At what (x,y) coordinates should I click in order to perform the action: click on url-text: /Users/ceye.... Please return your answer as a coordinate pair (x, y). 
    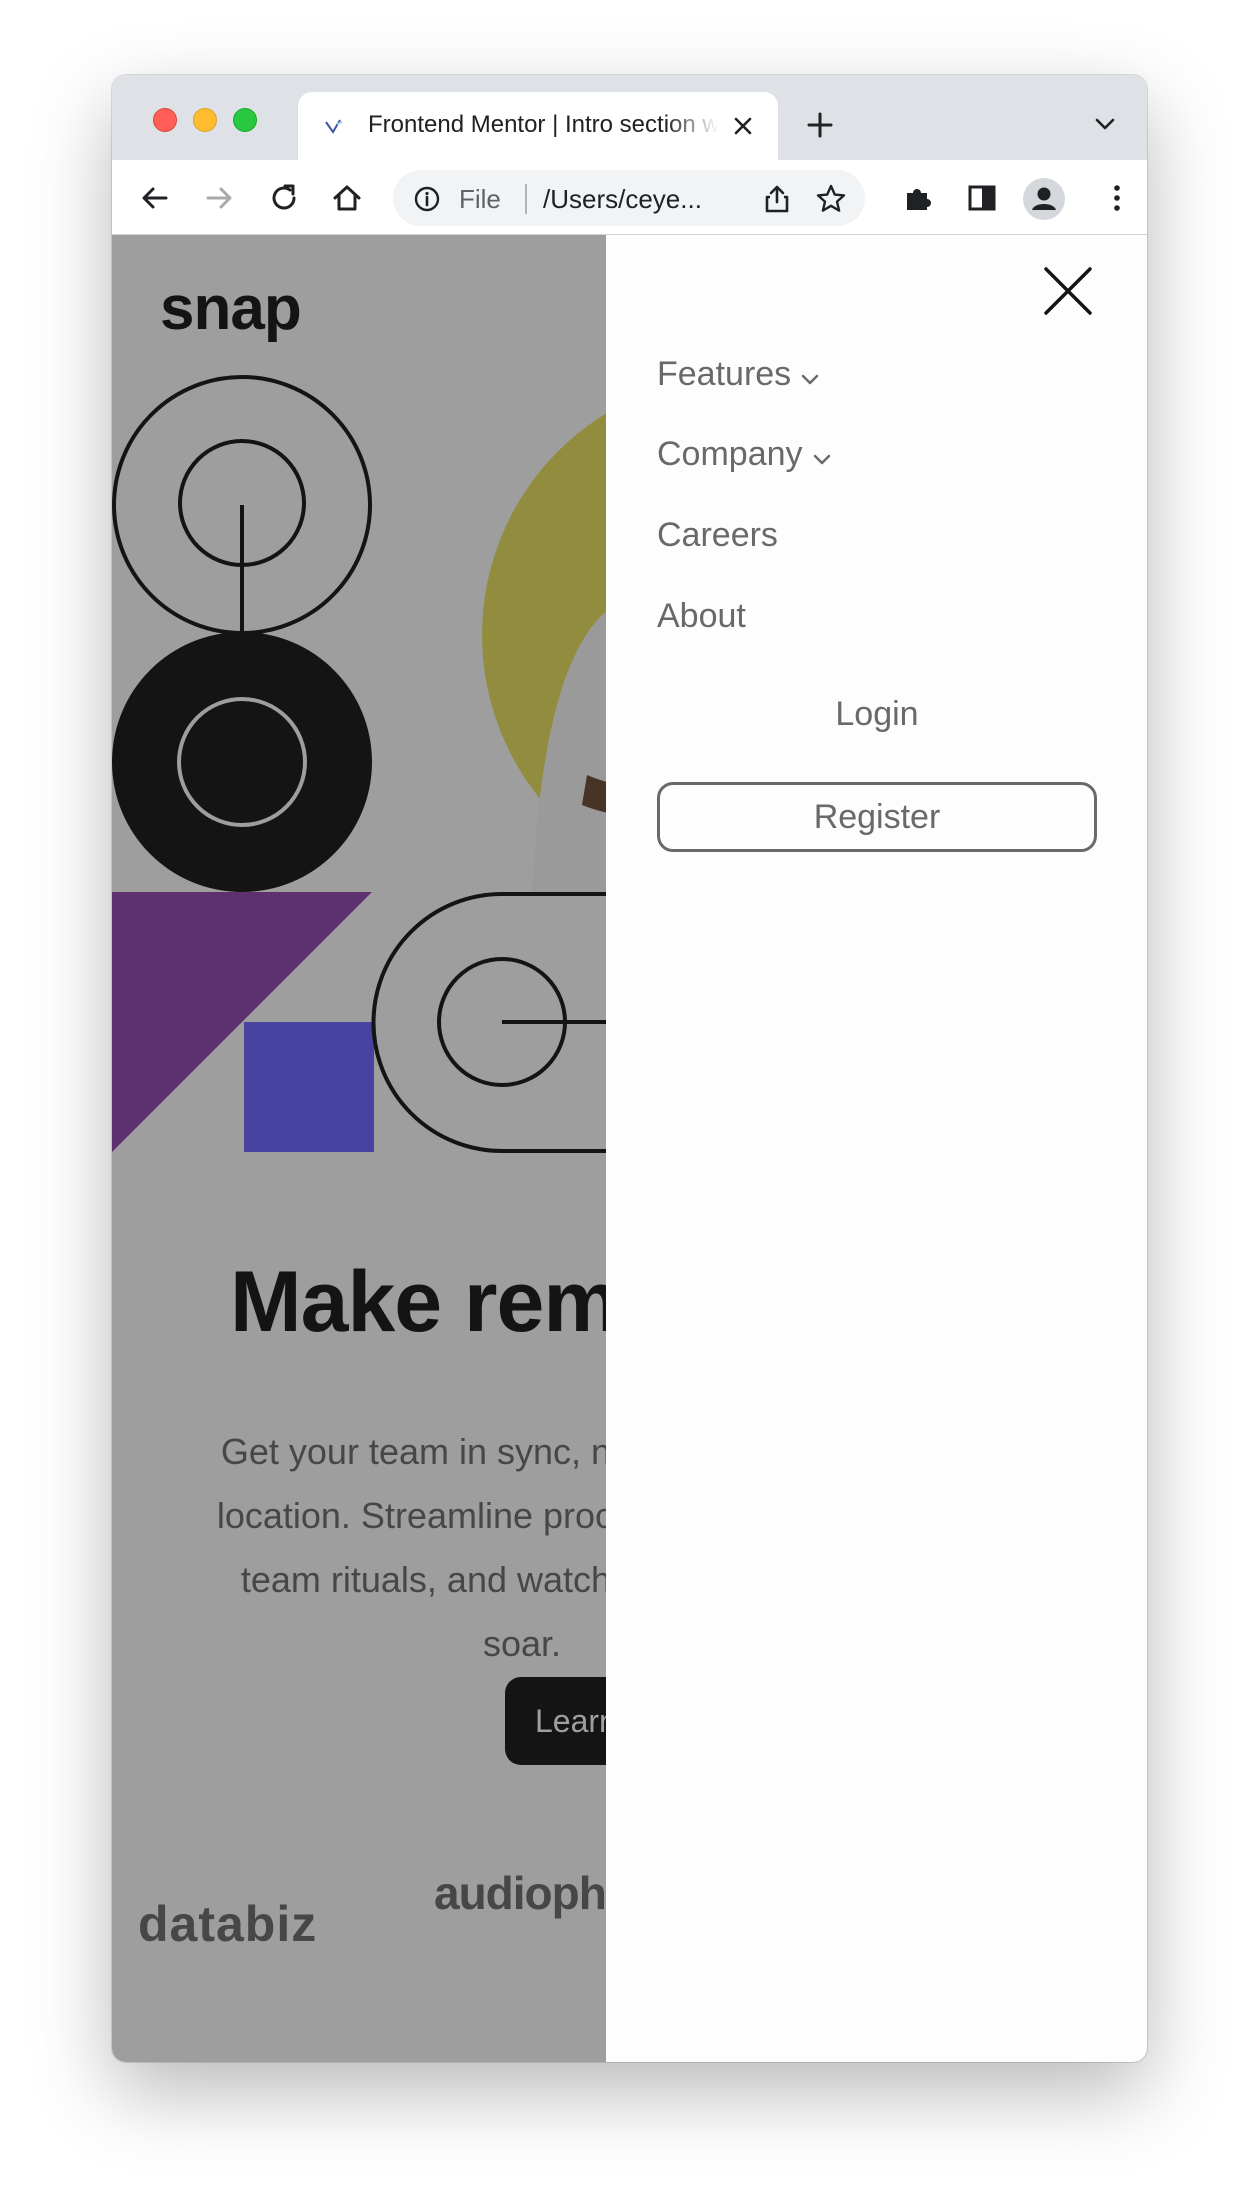
    Looking at the image, I should click on (638, 199).